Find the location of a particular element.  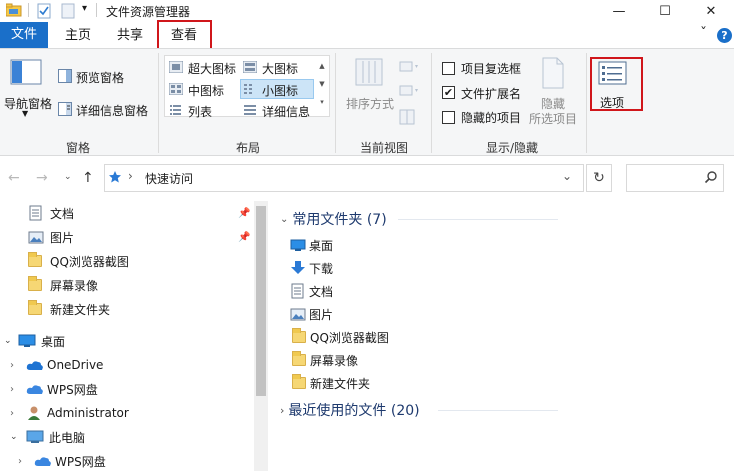

preview-pane-icon is located at coordinates (65, 76).